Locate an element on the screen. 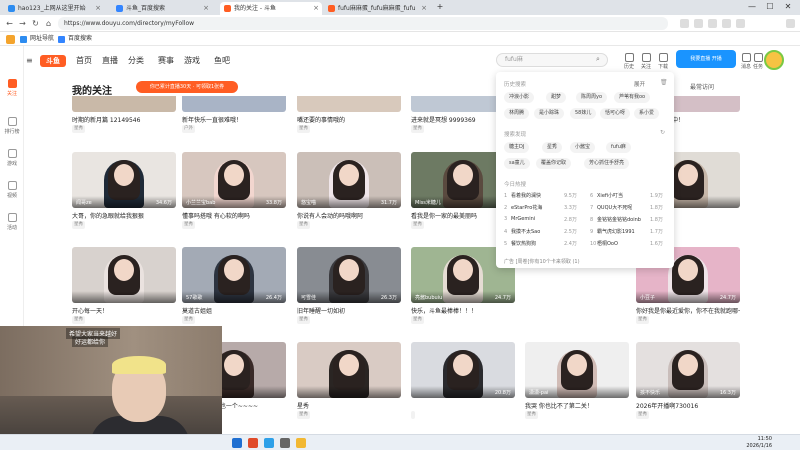 Image resolution: width=800 pixels, height=450 pixels. chrome-icon is located at coordinates (301, 443).